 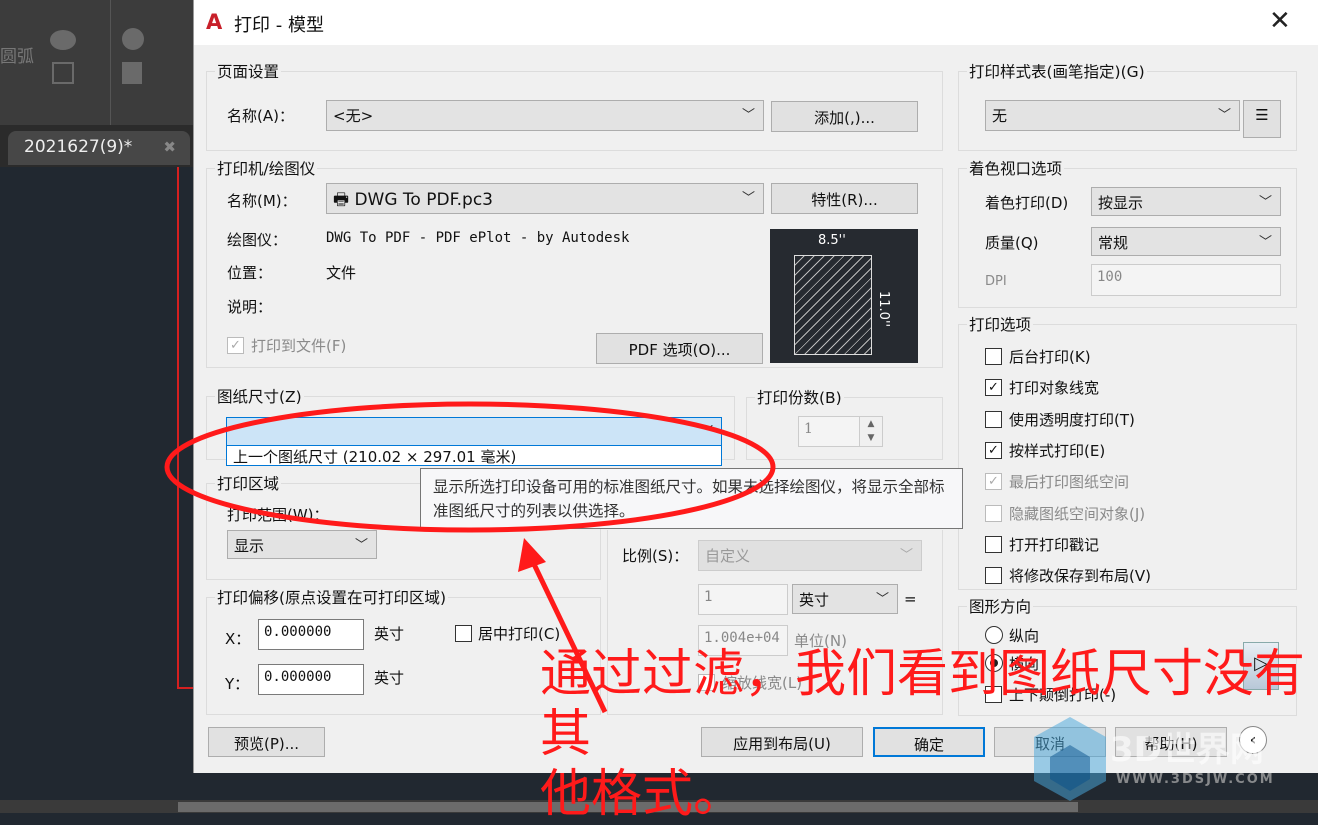 I want to click on watermark: 3D世界网 WWW.3DSJW.COM, so click(x=1174, y=760).